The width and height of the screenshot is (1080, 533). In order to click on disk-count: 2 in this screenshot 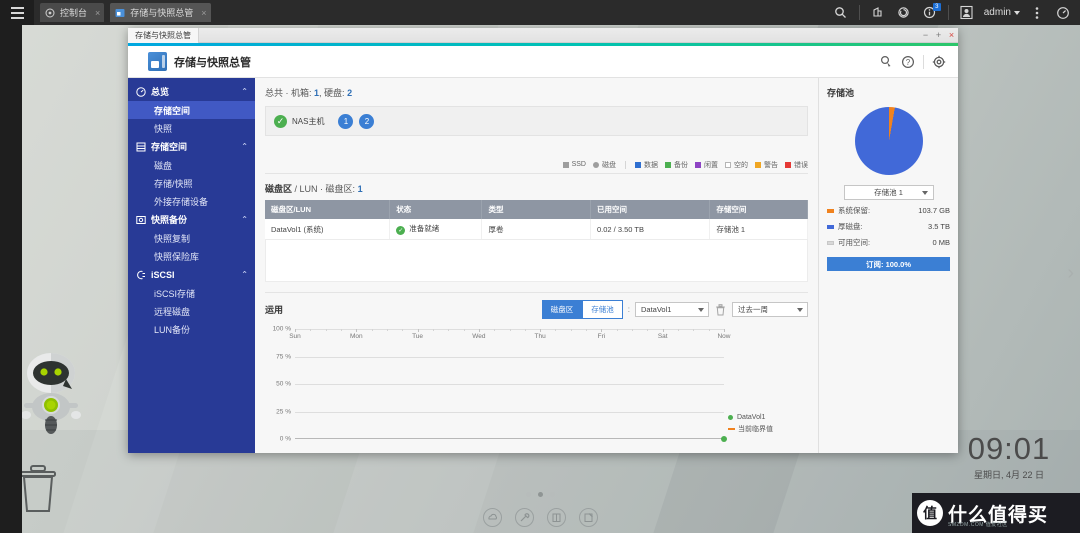, I will do `click(350, 93)`.